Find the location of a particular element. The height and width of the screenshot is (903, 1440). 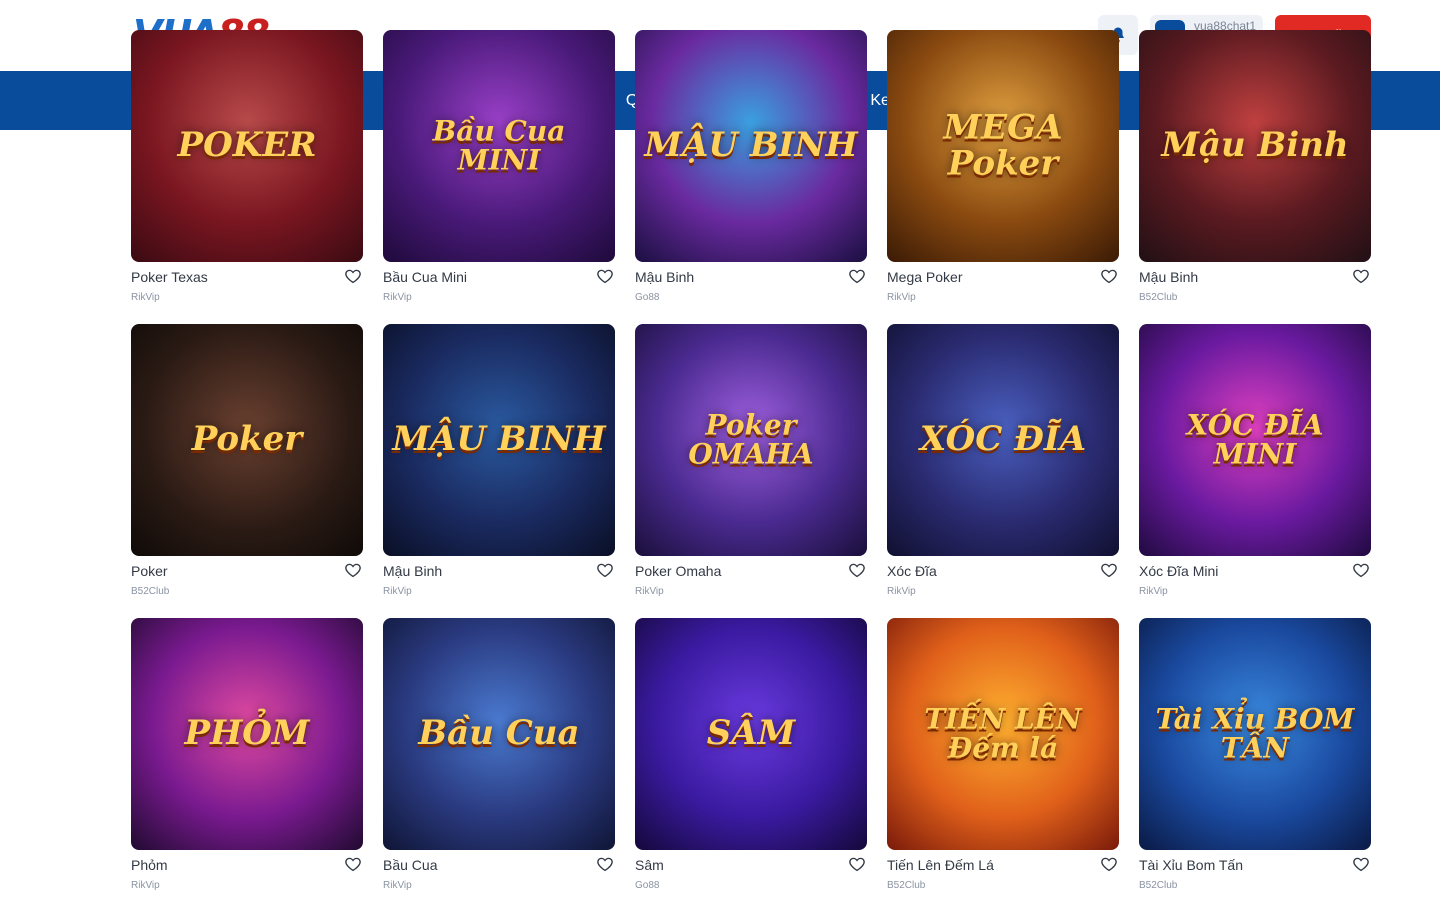

game-thumbnail: XÓC ĐĨA MINI is located at coordinates (1255, 440).